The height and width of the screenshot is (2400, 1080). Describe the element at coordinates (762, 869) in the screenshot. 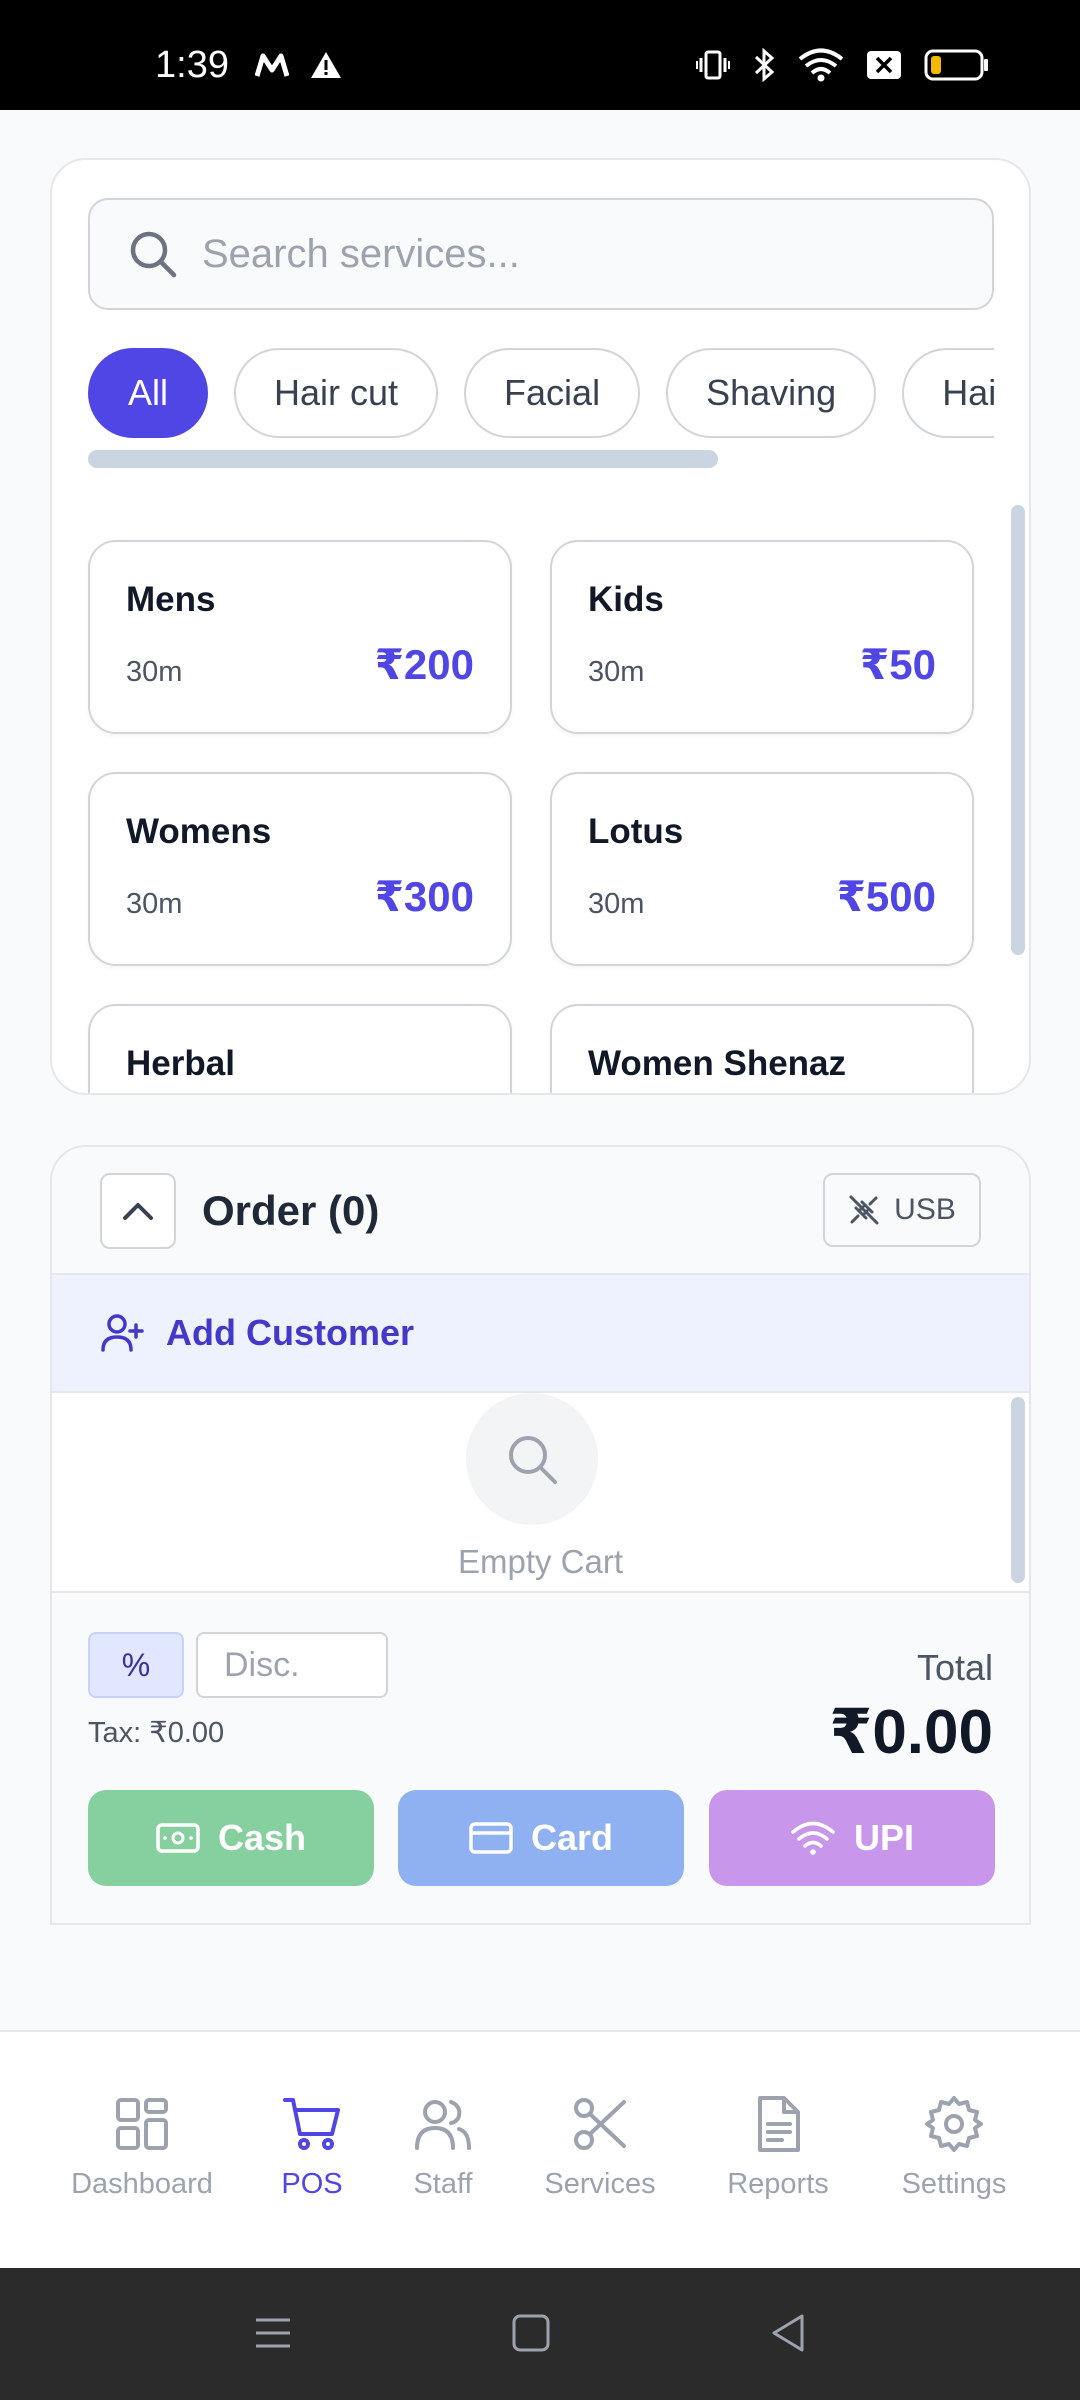

I see `service-card: Lotus 30m ₹500` at that location.